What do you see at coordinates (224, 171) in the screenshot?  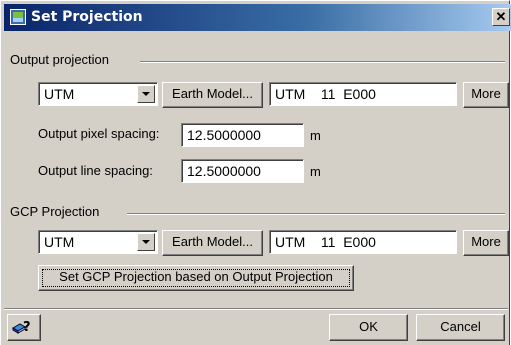 I see `line-spacing-value: 12.5000000` at bounding box center [224, 171].